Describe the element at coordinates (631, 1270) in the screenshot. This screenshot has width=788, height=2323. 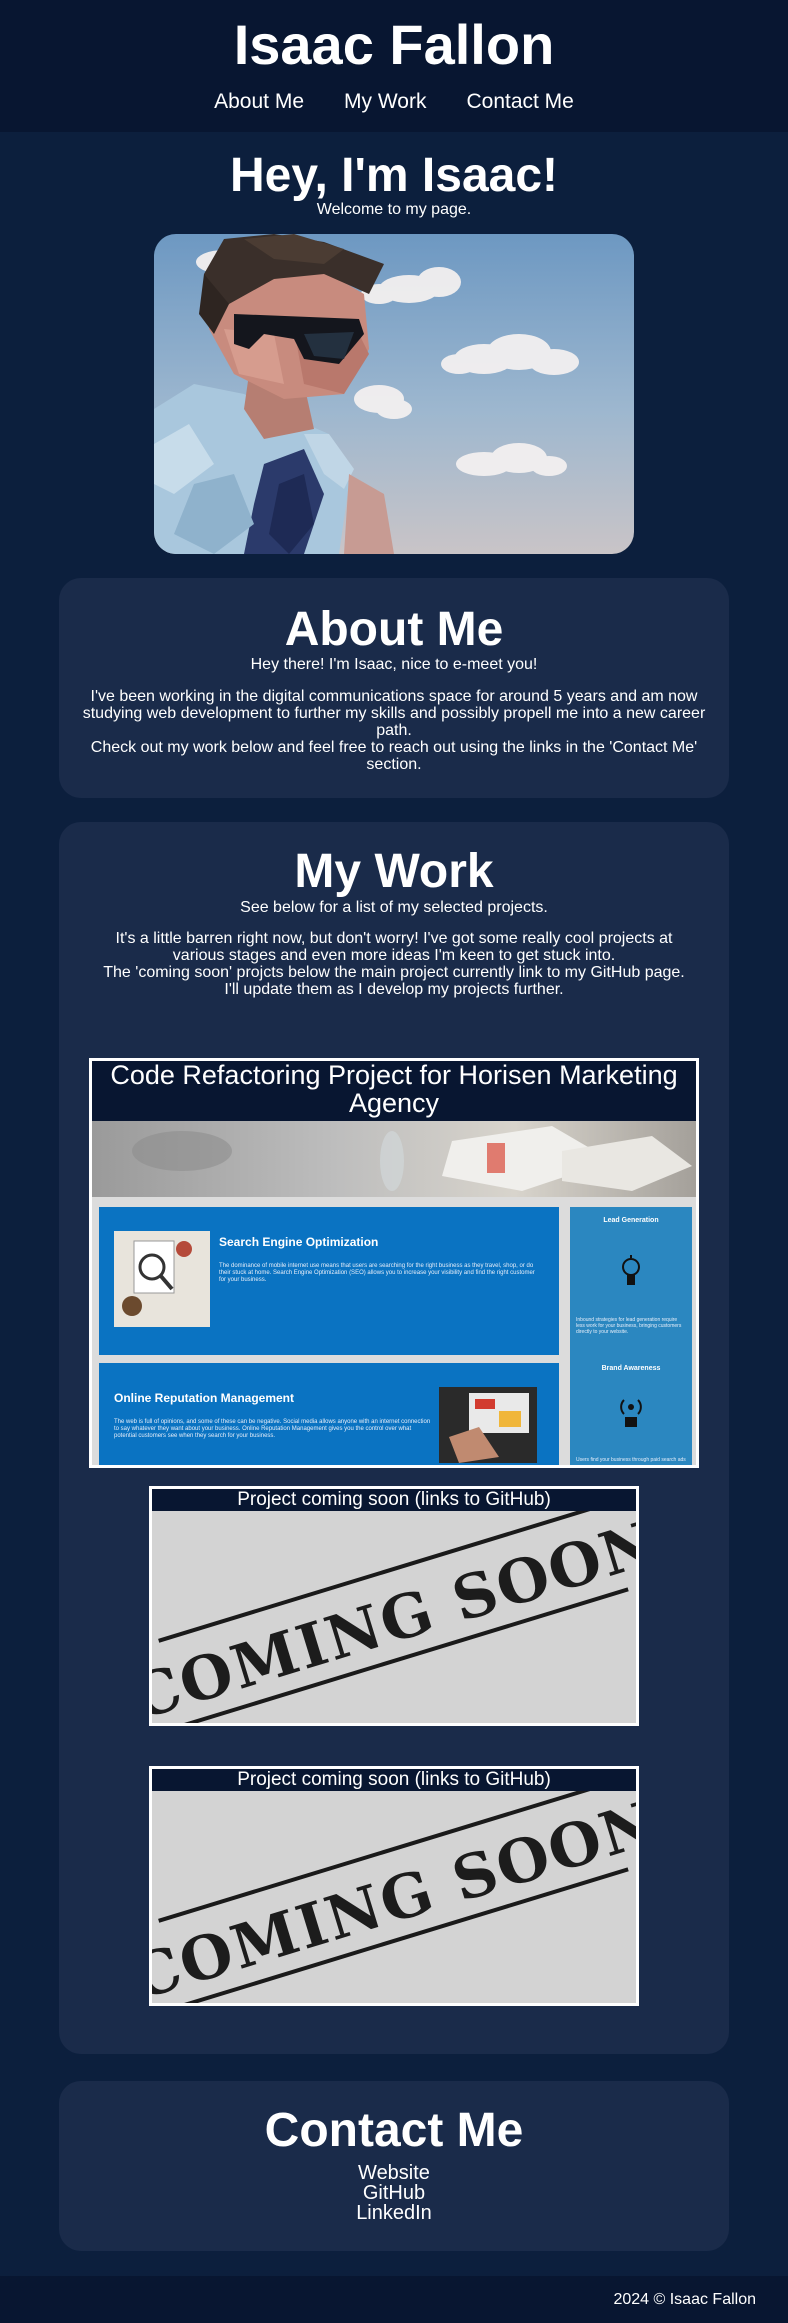
I see `lightbulb-icon` at that location.